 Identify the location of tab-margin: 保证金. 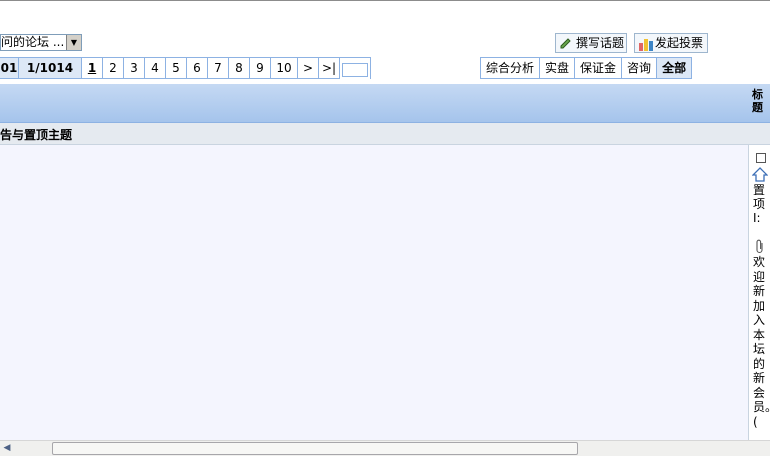
(599, 68).